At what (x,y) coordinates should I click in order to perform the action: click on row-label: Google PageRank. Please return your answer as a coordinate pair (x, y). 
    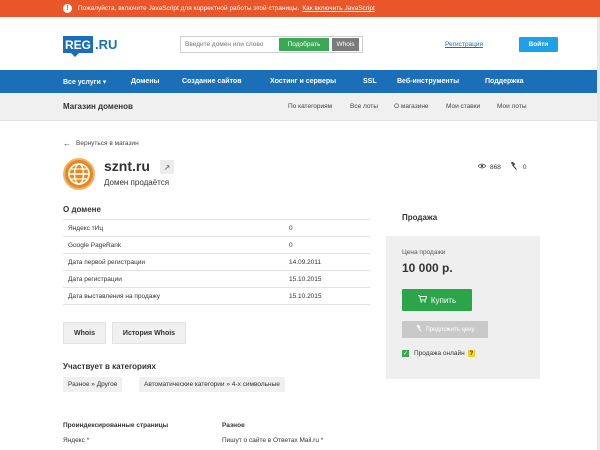
    Looking at the image, I should click on (173, 245).